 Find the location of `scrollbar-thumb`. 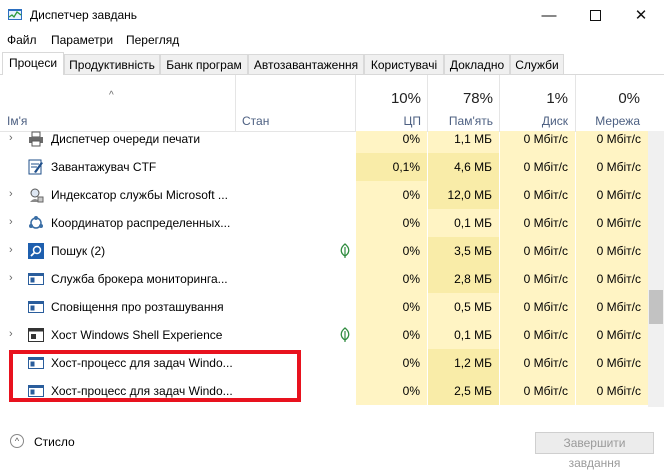

scrollbar-thumb is located at coordinates (656, 307).